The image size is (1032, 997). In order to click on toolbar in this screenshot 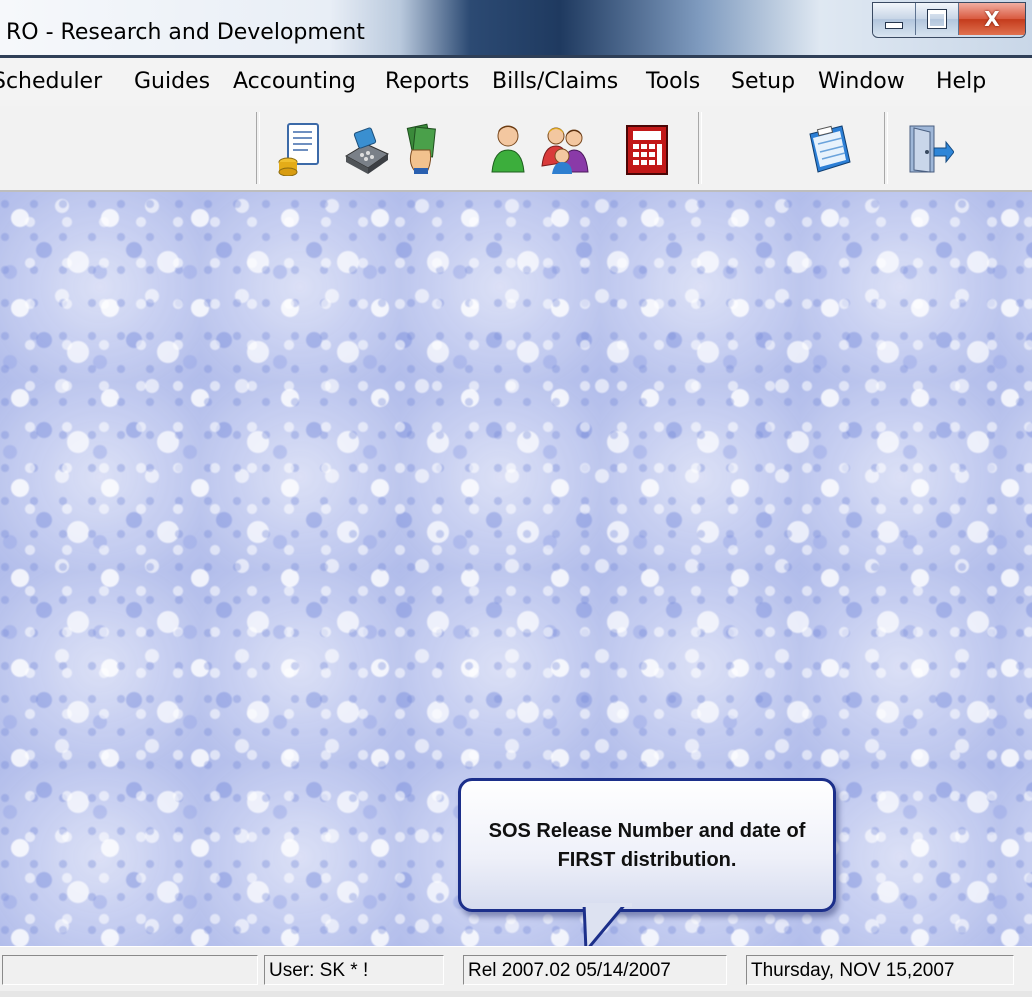, I will do `click(516, 149)`.